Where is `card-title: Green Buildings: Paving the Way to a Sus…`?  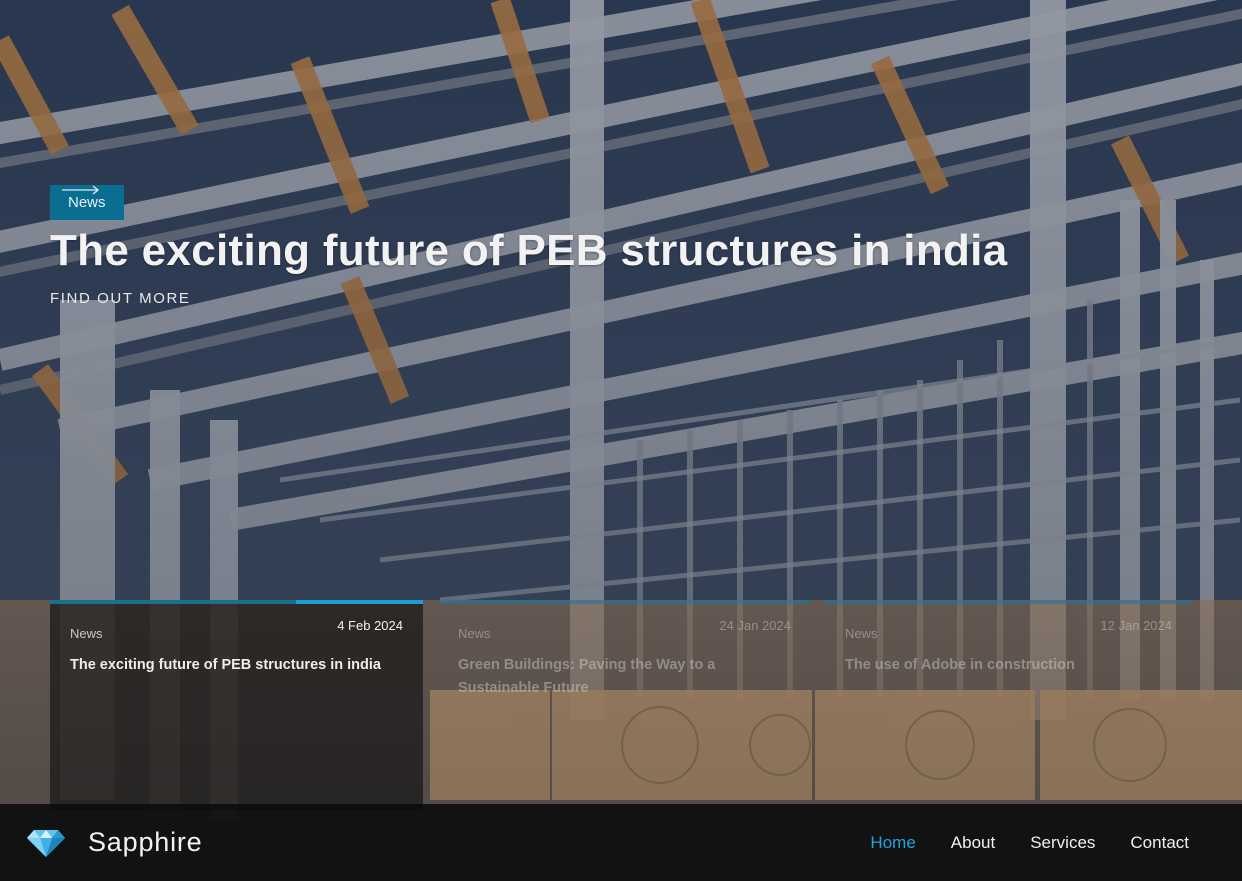 card-title: Green Buildings: Paving the Way to a Sus… is located at coordinates (587, 676).